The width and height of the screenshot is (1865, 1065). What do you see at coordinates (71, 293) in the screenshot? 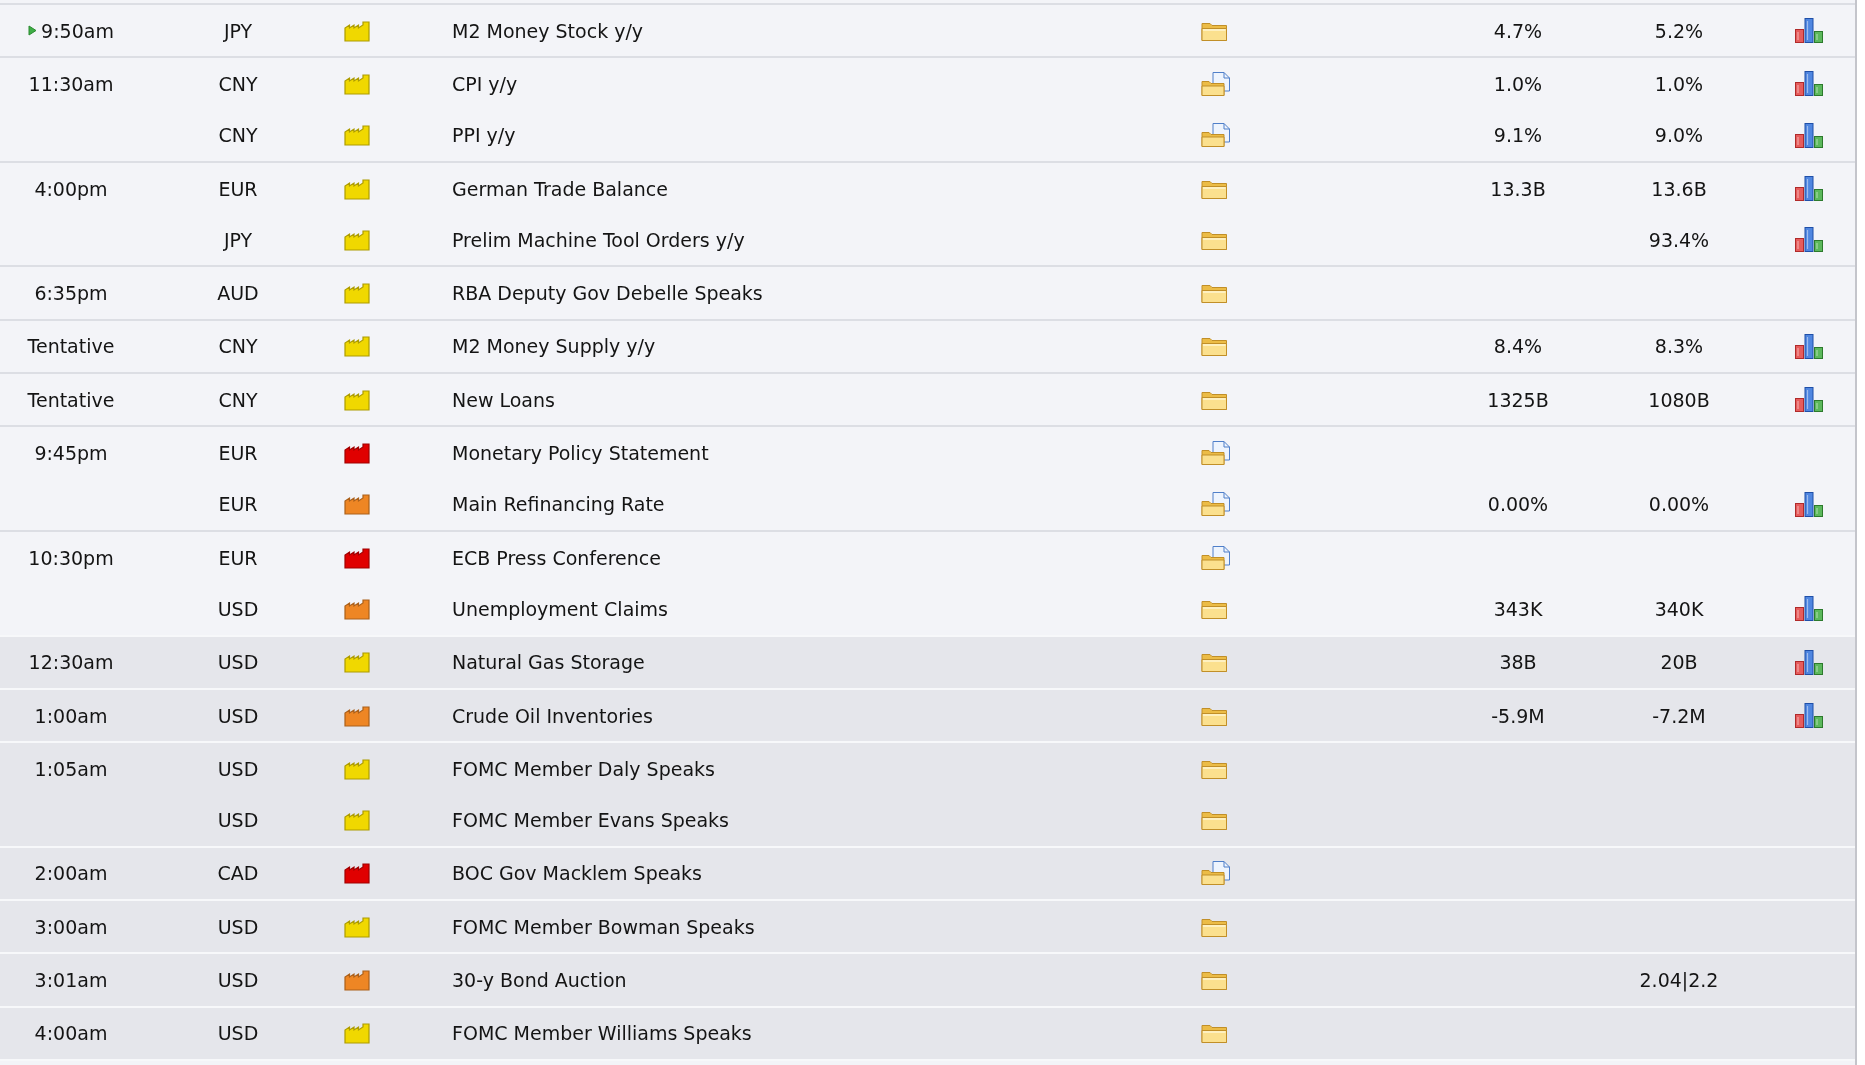
I see `event-time: 6:35pm` at bounding box center [71, 293].